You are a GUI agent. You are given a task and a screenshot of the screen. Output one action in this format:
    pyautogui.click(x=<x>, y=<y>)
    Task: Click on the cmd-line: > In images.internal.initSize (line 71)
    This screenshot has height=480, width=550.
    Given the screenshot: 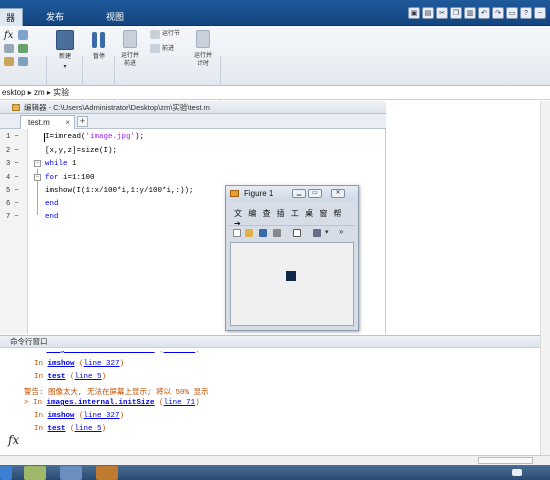 What is the action you would take?
    pyautogui.click(x=112, y=403)
    